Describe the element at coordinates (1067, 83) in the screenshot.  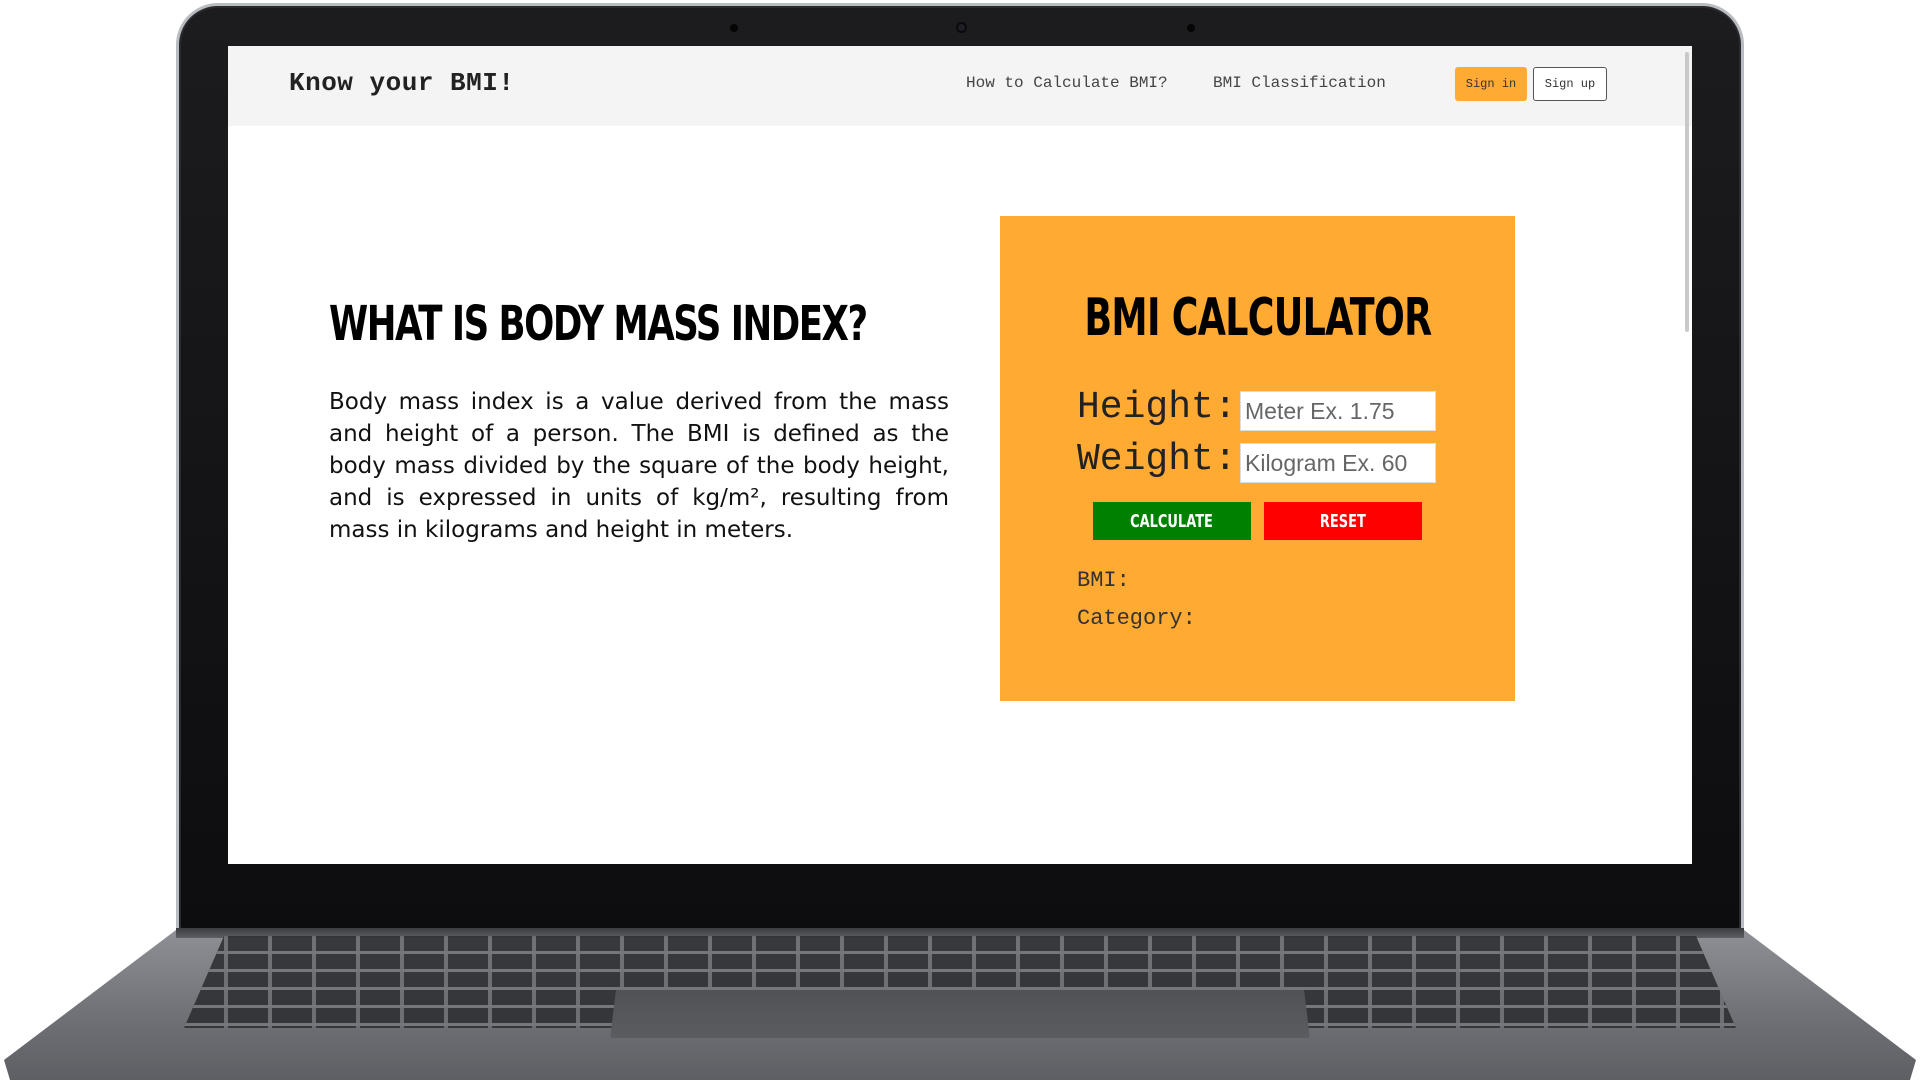
I see `nav-link-how-to-calculate: How to Calculate BMI?` at that location.